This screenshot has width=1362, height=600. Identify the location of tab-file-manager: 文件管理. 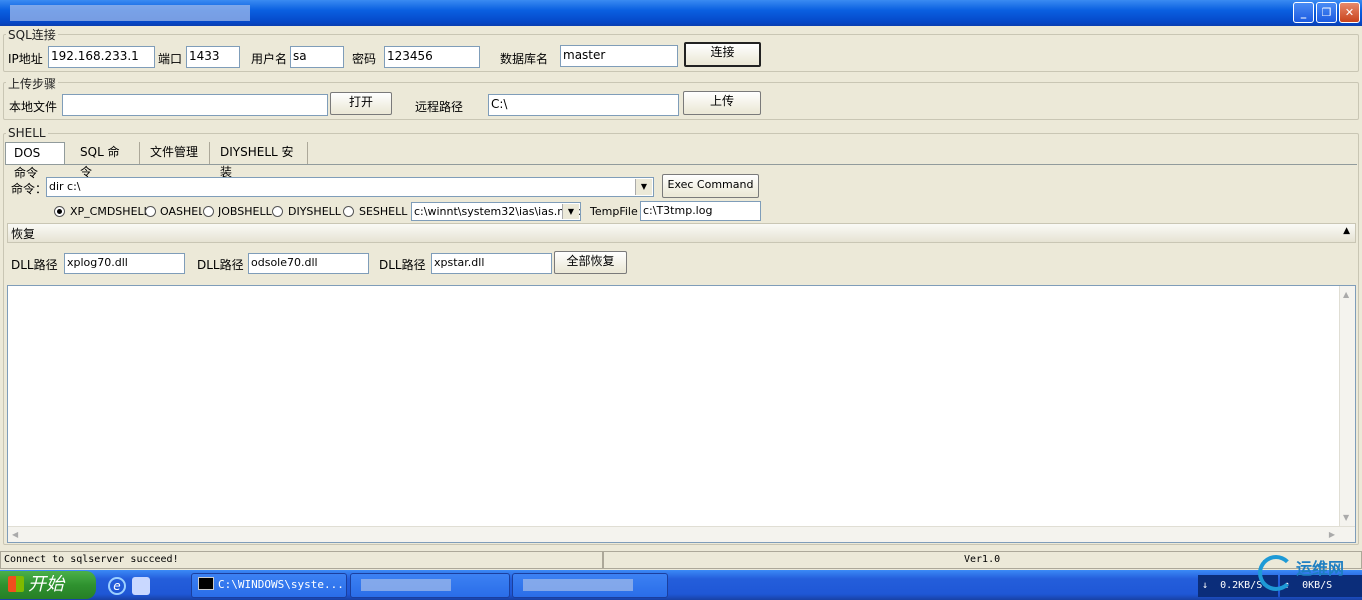
(176, 153).